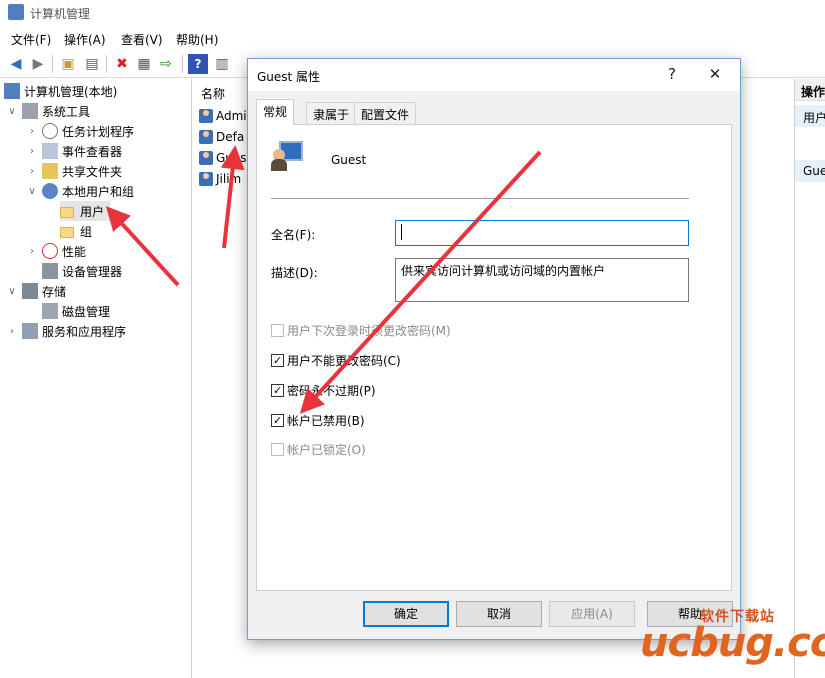 The height and width of the screenshot is (678, 825). I want to click on disk-icon, so click(50, 311).